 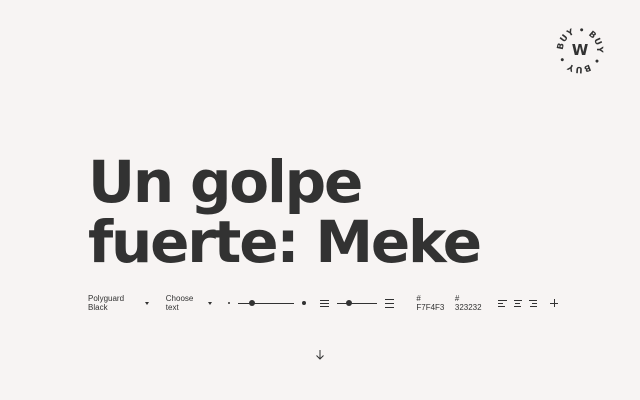 I want to click on line-spacing-small-icon, so click(x=325, y=303).